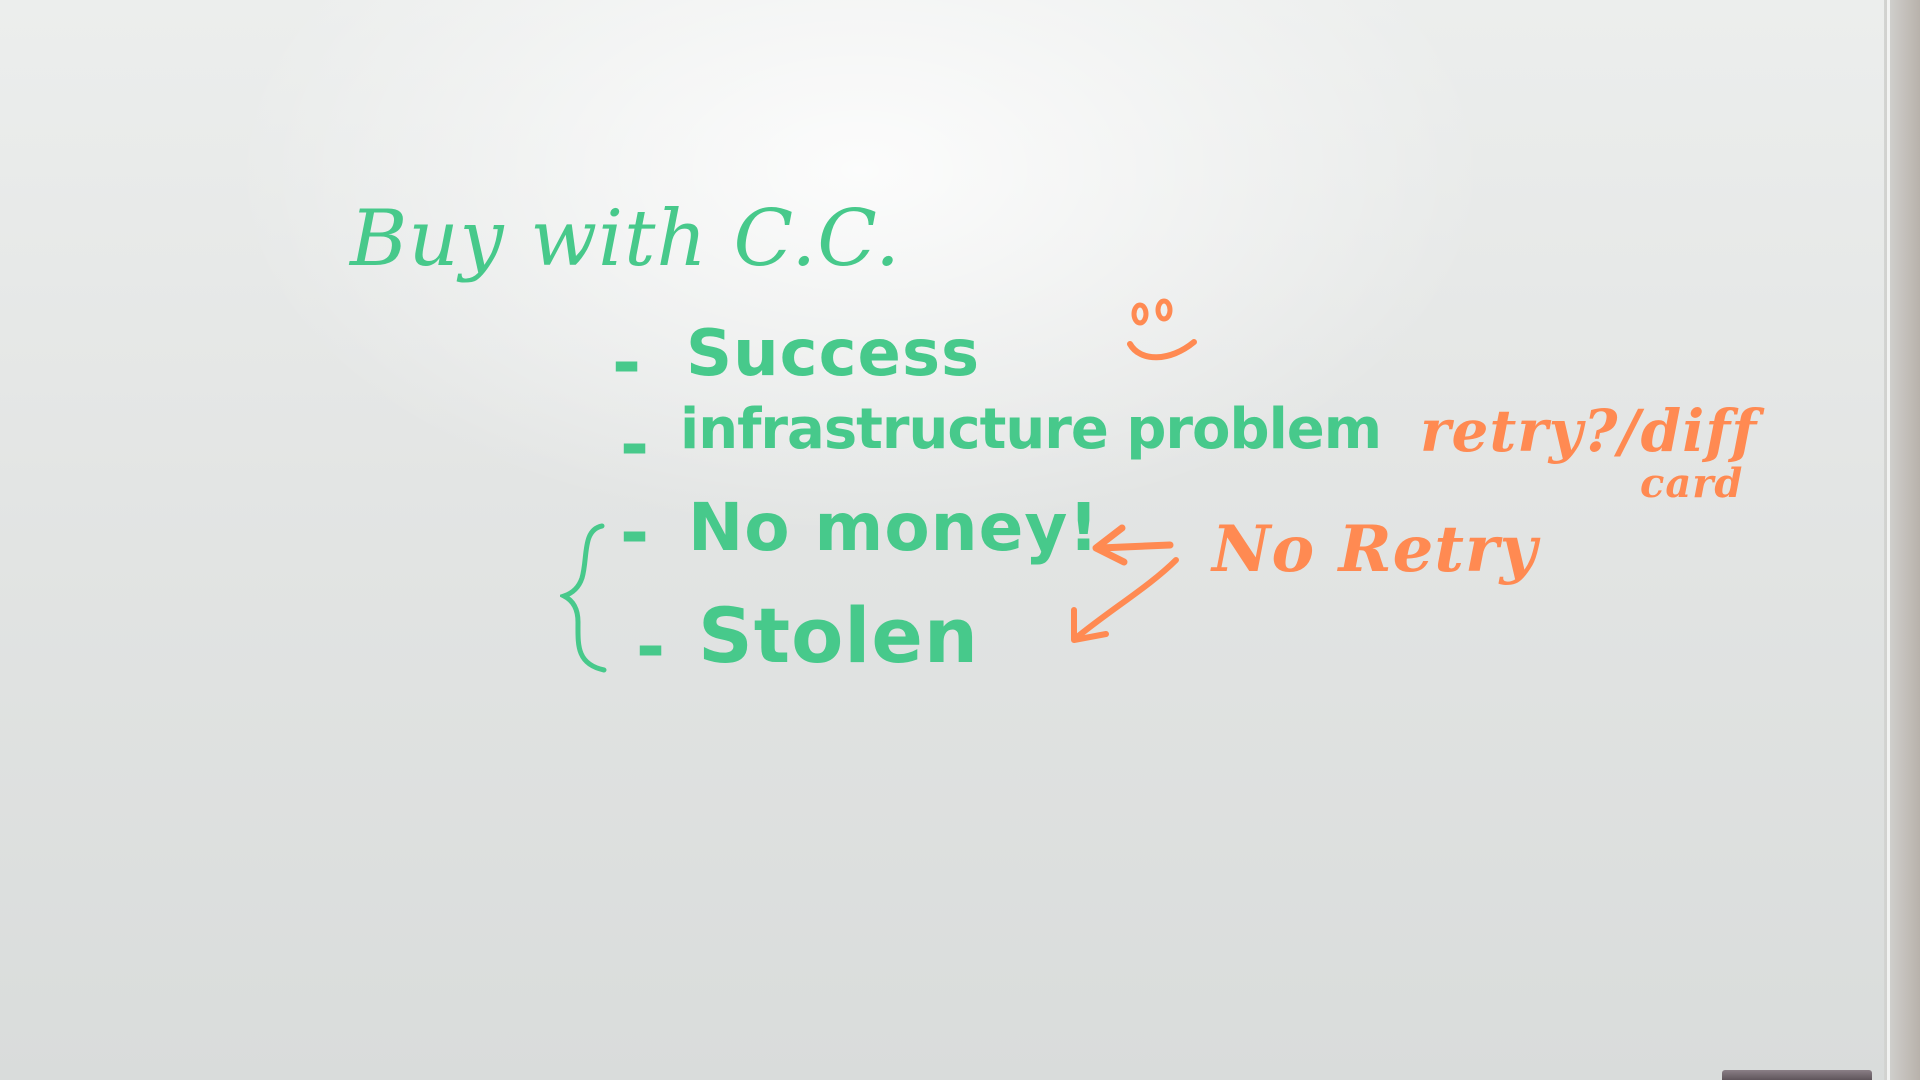 Image resolution: width=1920 pixels, height=1080 pixels. What do you see at coordinates (625, 239) in the screenshot?
I see `board-title: Buy with C.C.` at bounding box center [625, 239].